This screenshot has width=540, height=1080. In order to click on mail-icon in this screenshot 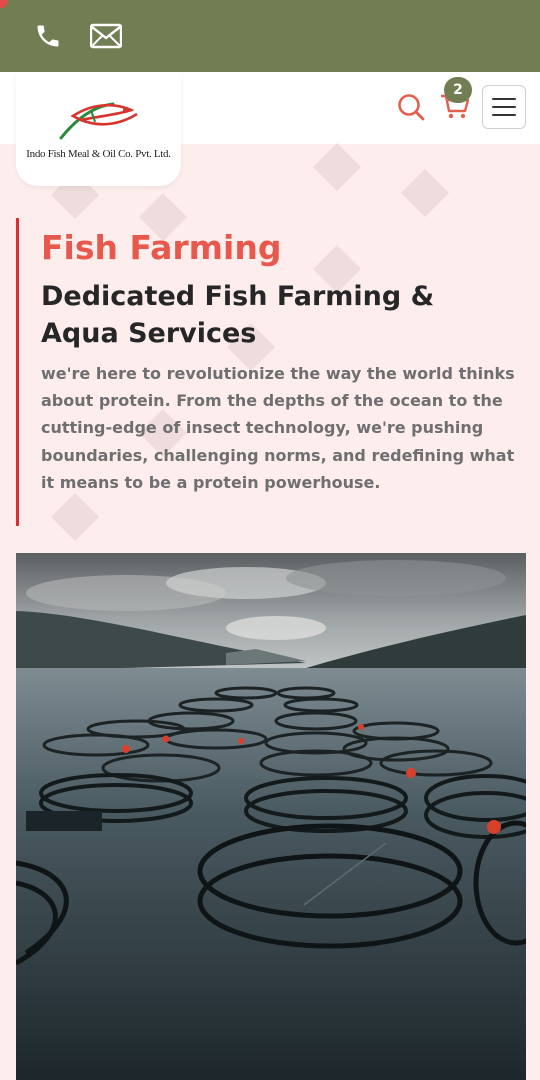, I will do `click(106, 36)`.